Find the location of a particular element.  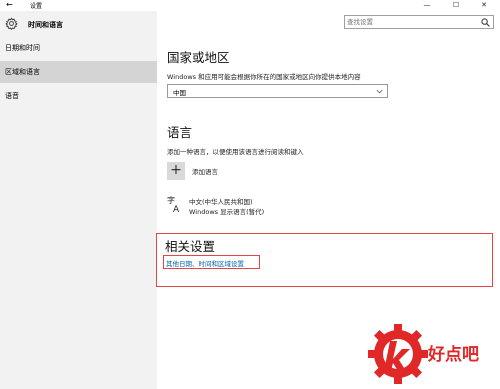

language-description: 添加一种语言，以便使用该语言进行阅读和键入 is located at coordinates (235, 152).